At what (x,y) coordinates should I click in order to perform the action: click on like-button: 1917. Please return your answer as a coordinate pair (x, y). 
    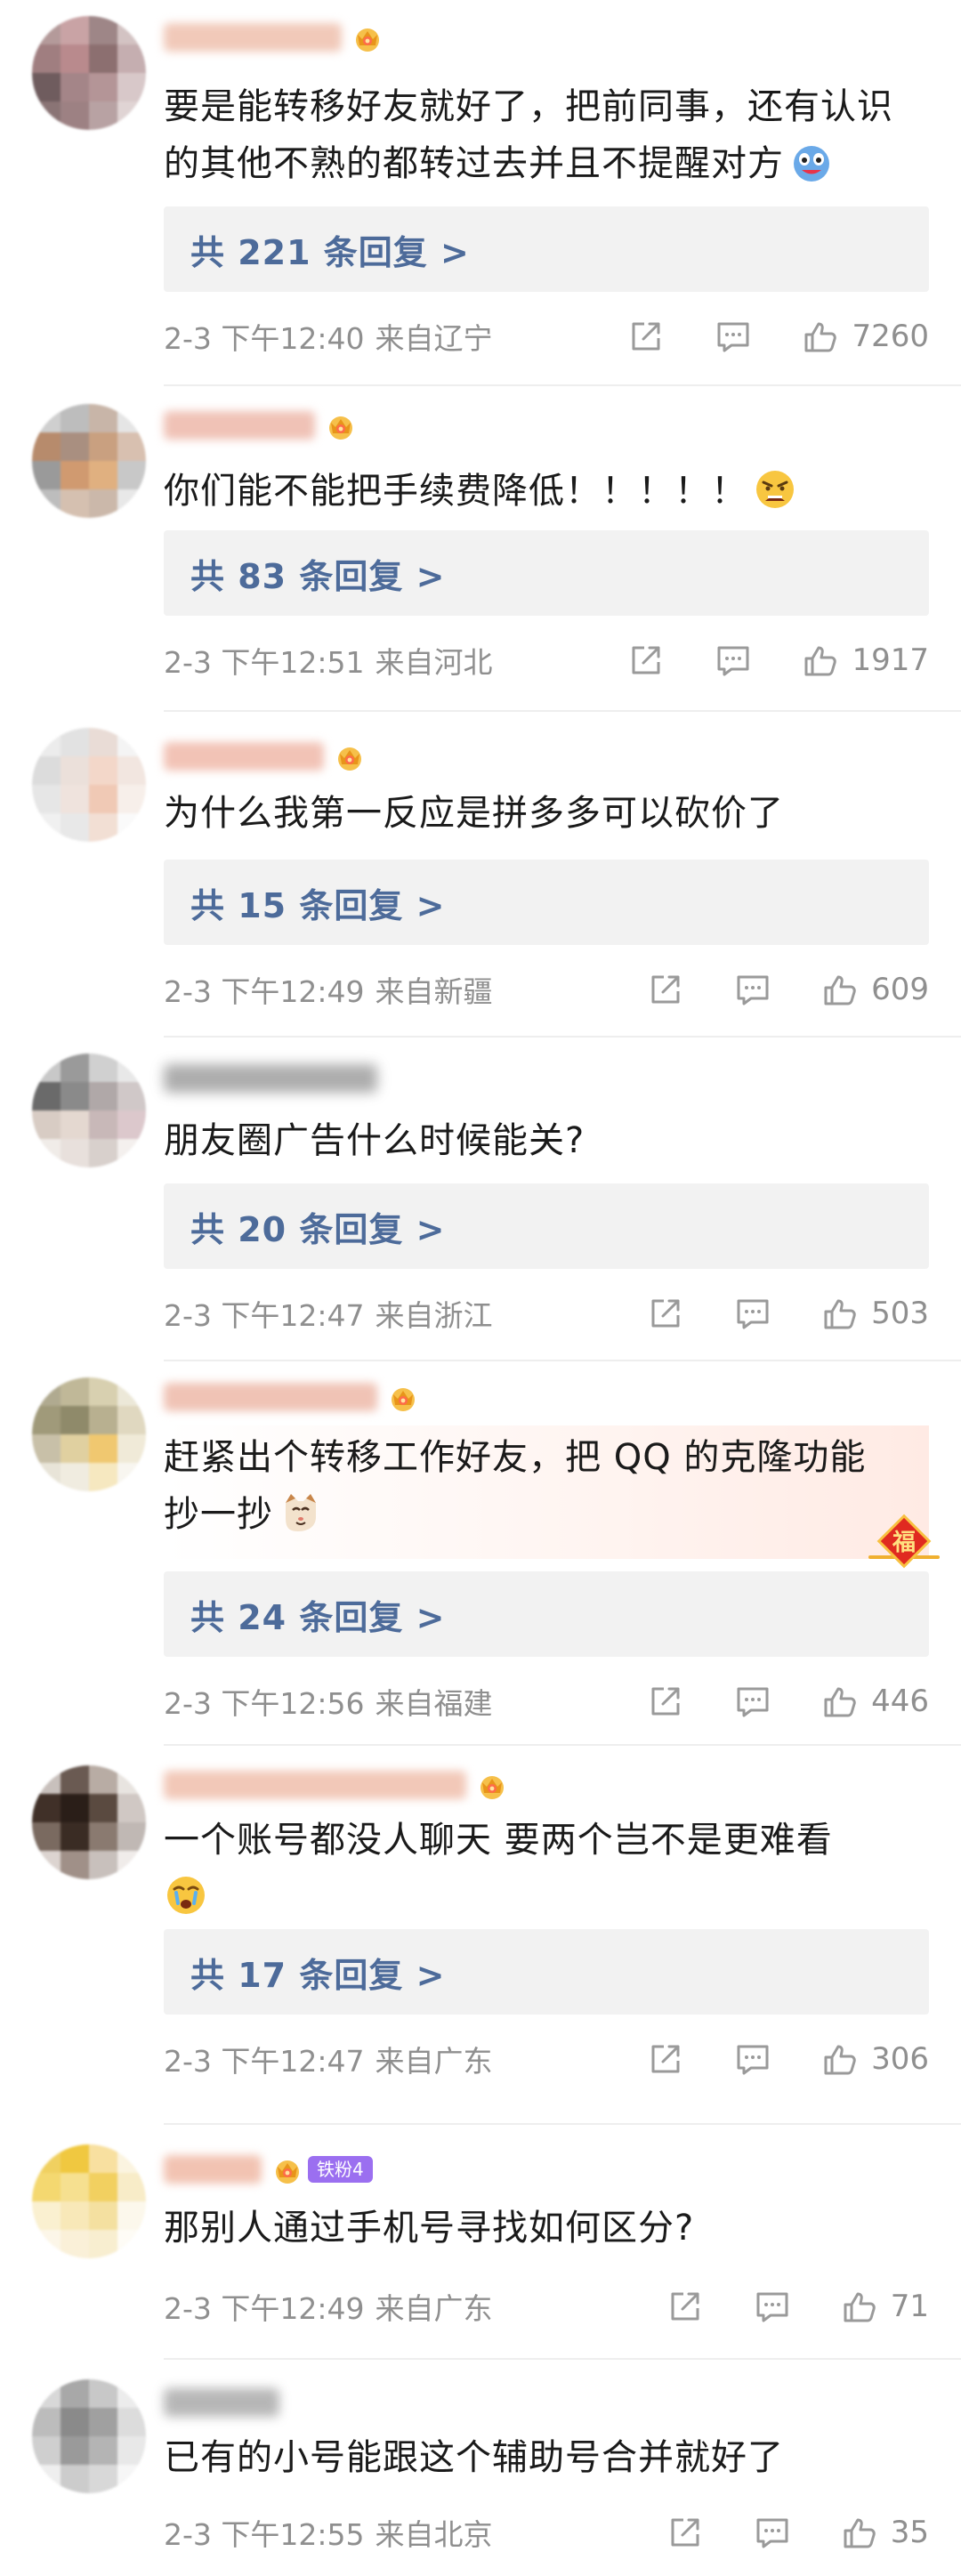
    Looking at the image, I should click on (864, 660).